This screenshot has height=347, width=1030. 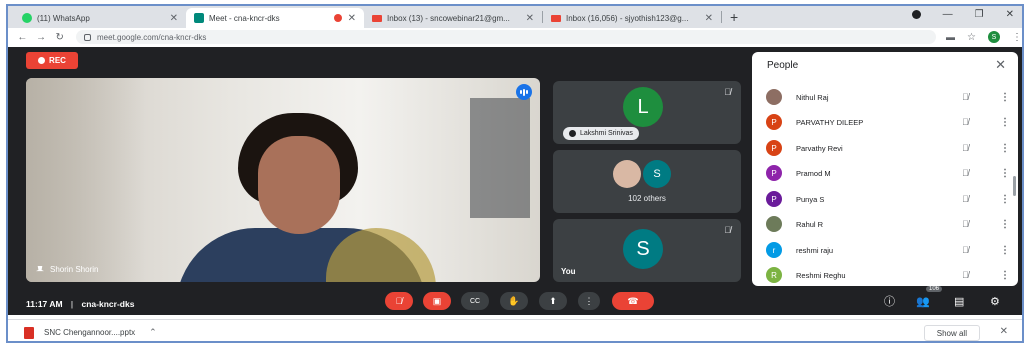 I want to click on people-button: 👥 106, so click(x=929, y=298).